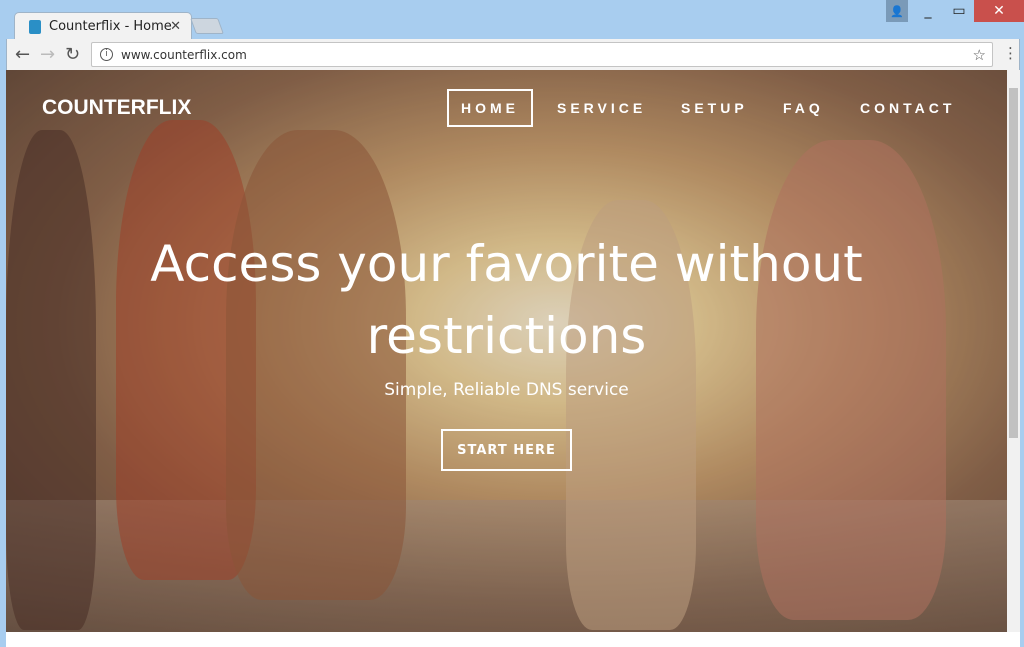 The width and height of the screenshot is (1024, 647). What do you see at coordinates (959, 11) in the screenshot?
I see `maximize-button: ▭` at bounding box center [959, 11].